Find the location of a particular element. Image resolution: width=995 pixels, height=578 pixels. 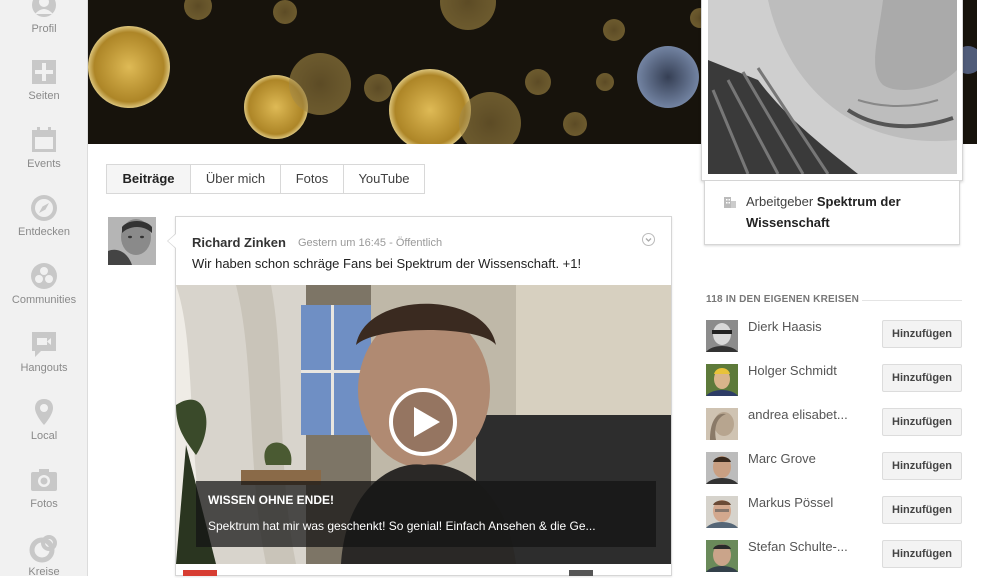

post-author: Richard Zinken is located at coordinates (239, 242).